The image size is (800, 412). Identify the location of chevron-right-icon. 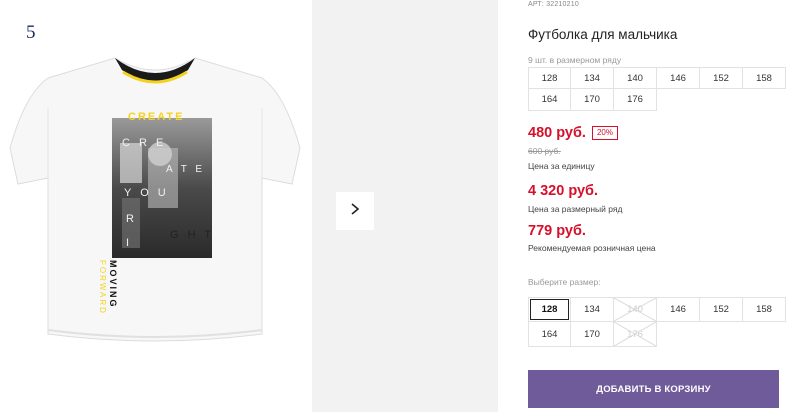
(355, 211).